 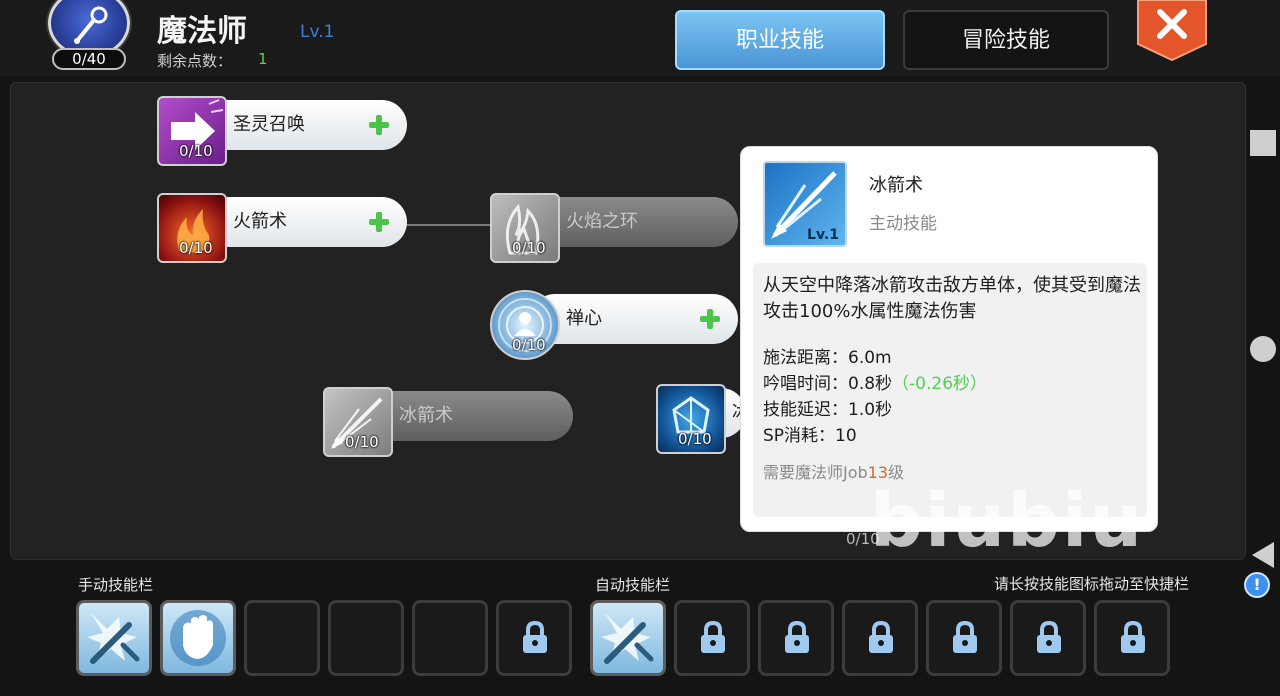 What do you see at coordinates (940, 384) in the screenshot?
I see `cast-time-bonus: （-0.26秒）` at bounding box center [940, 384].